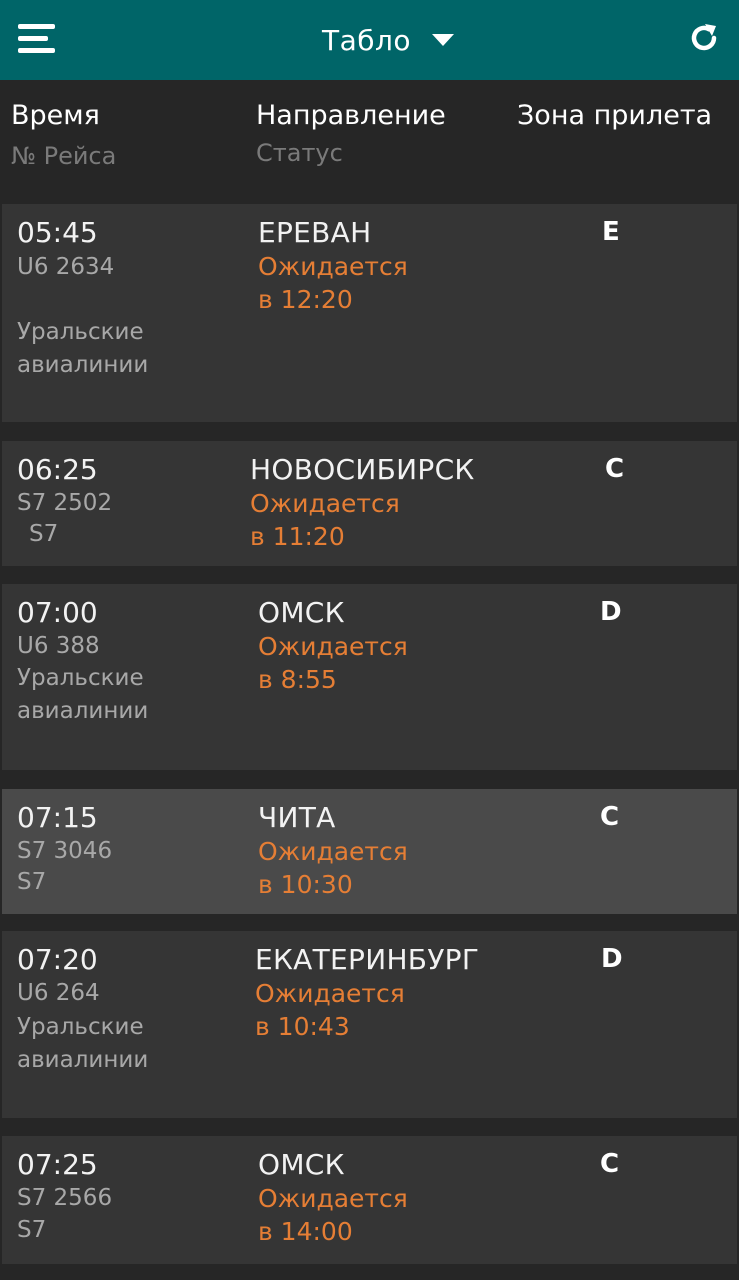 The width and height of the screenshot is (739, 1280). What do you see at coordinates (65, 503) in the screenshot?
I see `flight-number: S7 2502` at bounding box center [65, 503].